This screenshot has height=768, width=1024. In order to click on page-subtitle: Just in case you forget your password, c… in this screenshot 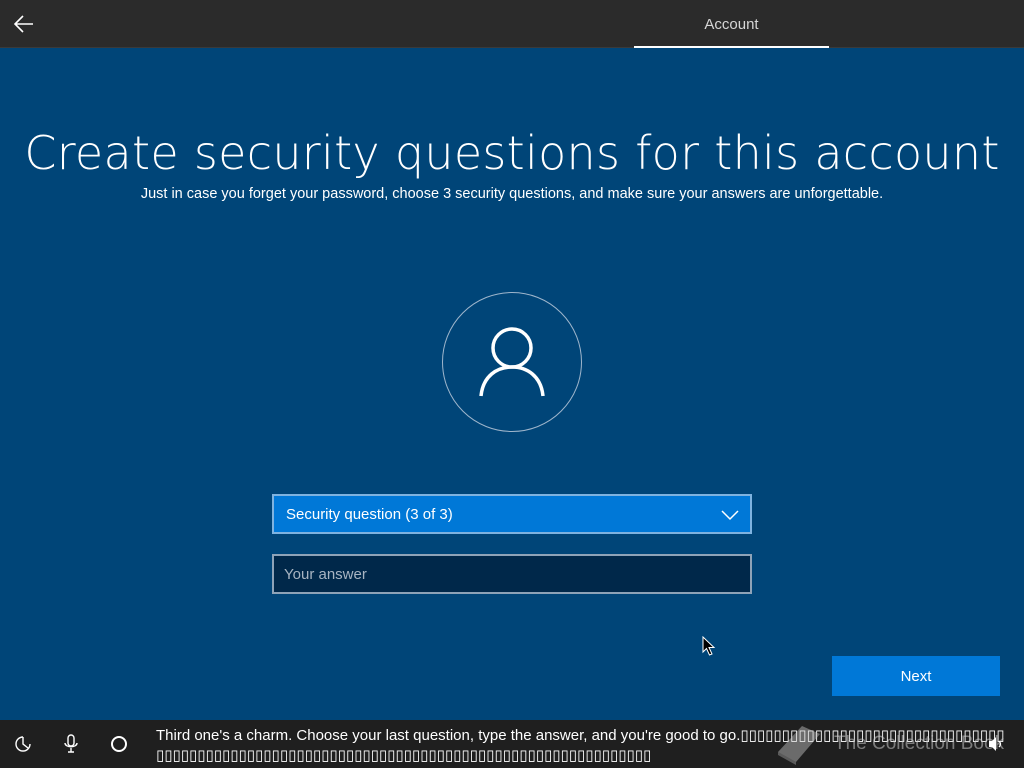, I will do `click(512, 194)`.